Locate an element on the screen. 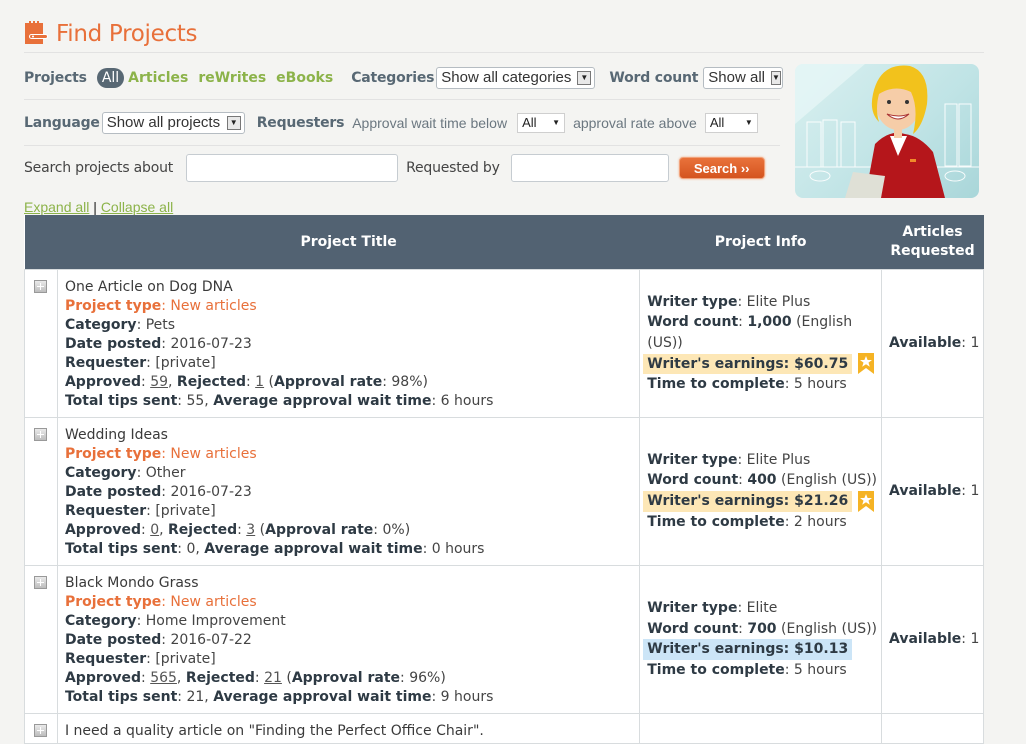 Image resolution: width=1026 pixels, height=744 pixels. writers-earnings: Writer's earnings: $60.75 is located at coordinates (748, 363).